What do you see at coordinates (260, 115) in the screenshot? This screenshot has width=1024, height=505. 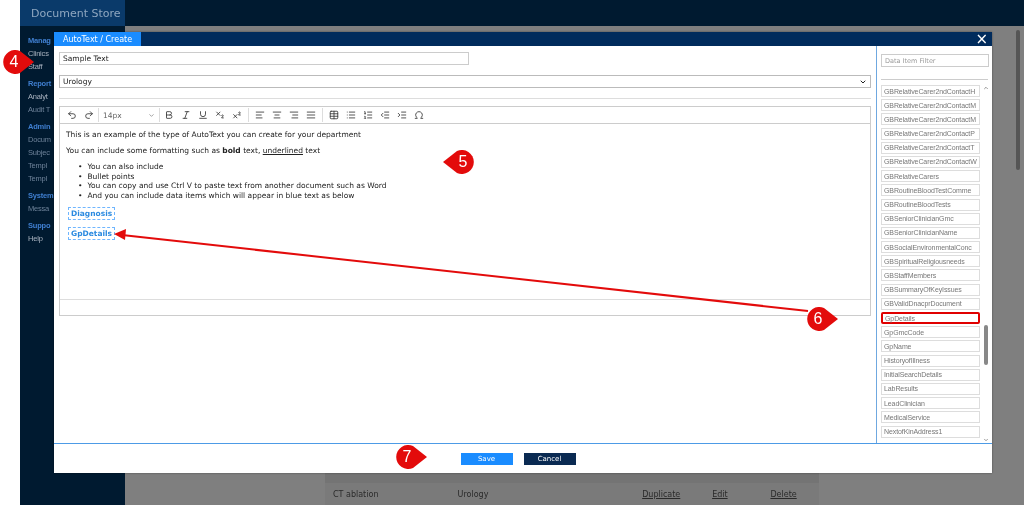 I see `align-left-icon` at bounding box center [260, 115].